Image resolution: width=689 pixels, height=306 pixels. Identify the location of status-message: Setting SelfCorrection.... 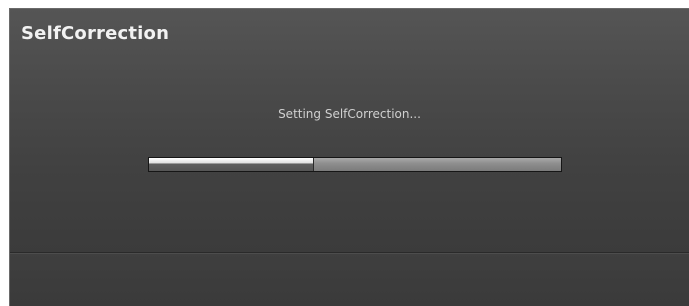
(349, 114).